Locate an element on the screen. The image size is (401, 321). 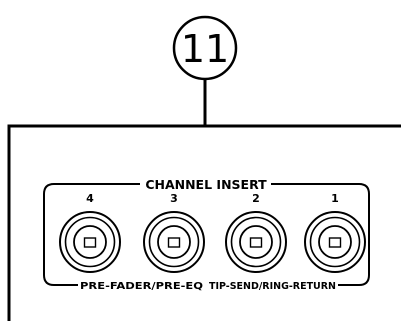
jack-label-2: 2 is located at coordinates (256, 198).